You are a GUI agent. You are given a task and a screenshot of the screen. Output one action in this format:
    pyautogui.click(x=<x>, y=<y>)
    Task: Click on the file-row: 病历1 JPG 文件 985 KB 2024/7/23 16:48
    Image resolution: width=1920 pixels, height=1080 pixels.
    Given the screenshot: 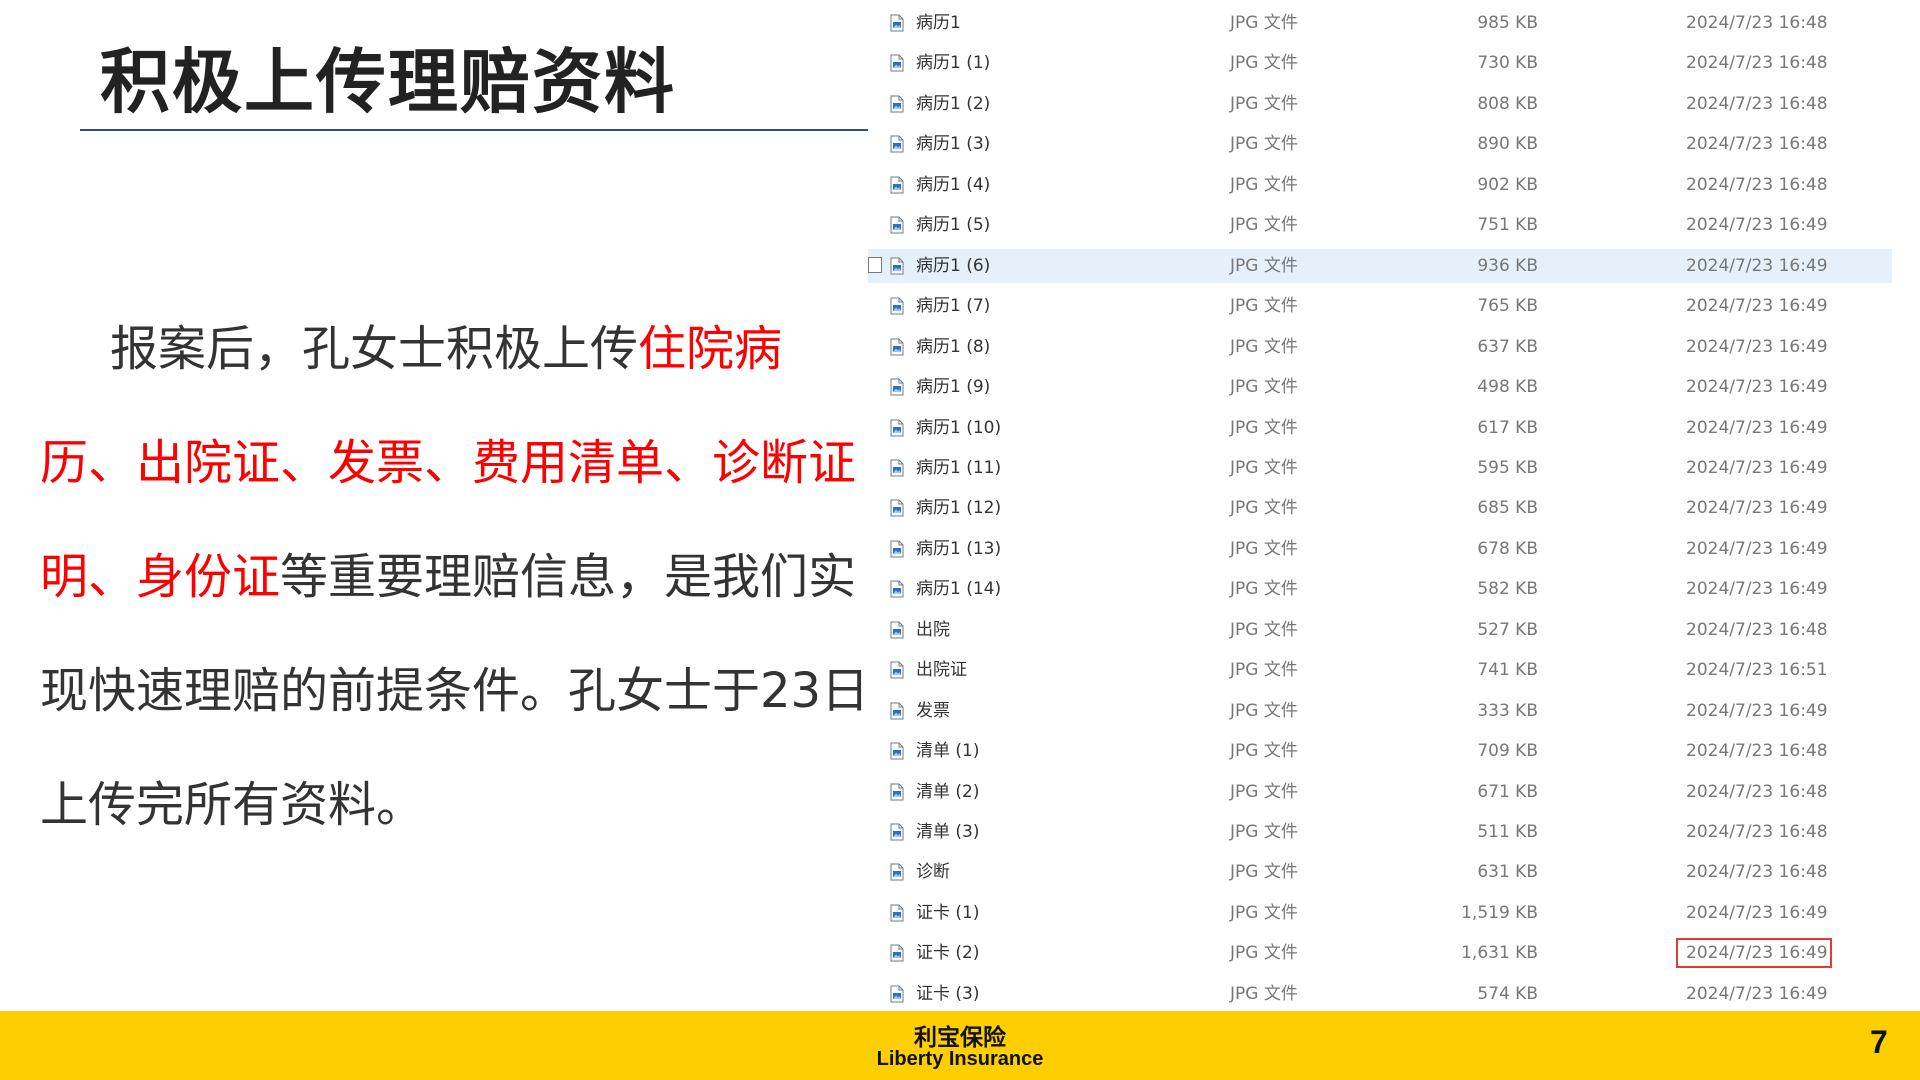 What is the action you would take?
    pyautogui.click(x=1380, y=23)
    